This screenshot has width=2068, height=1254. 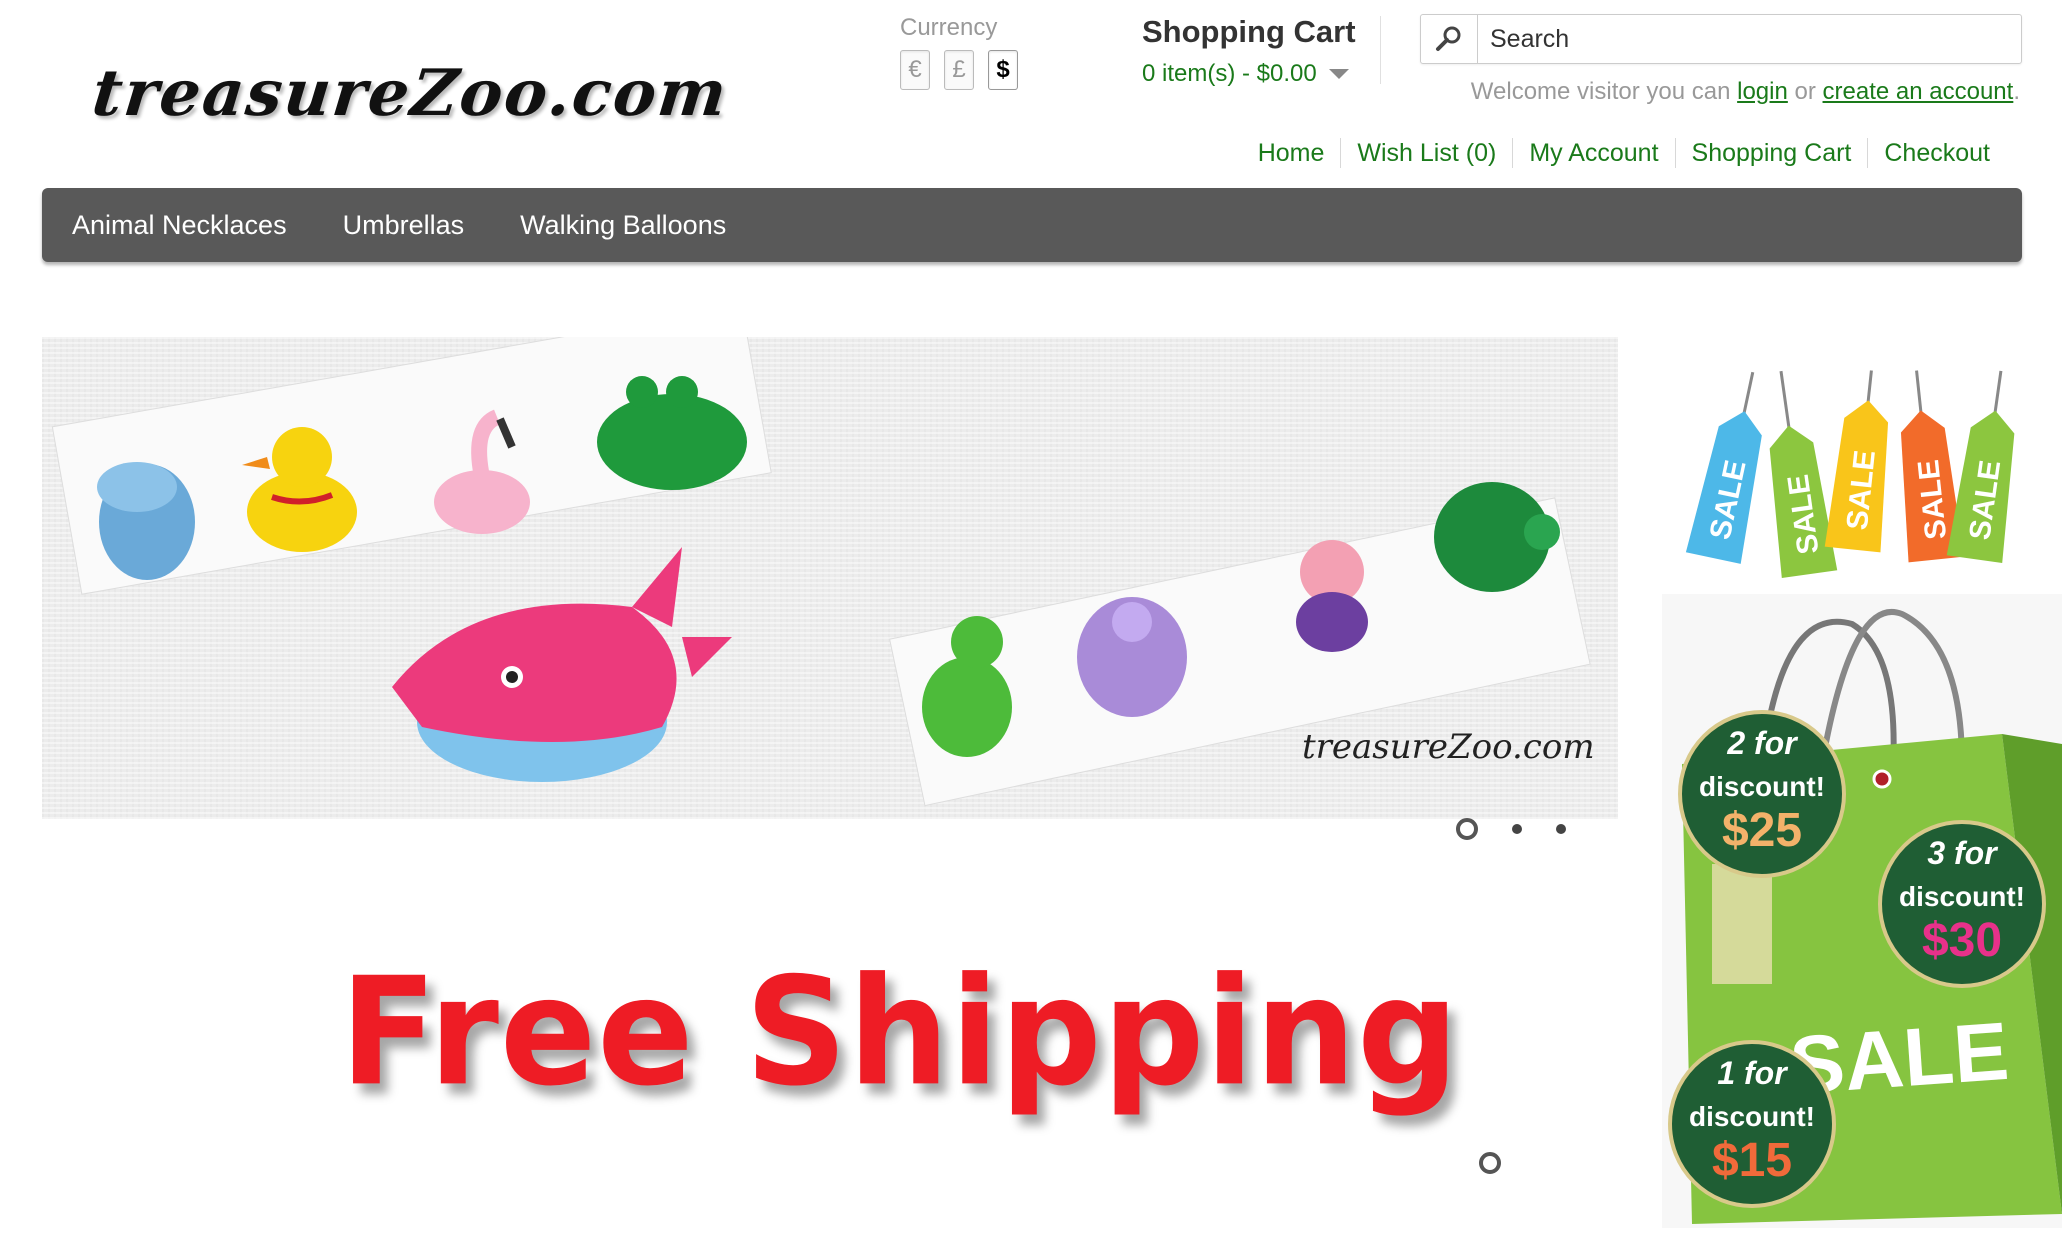 What do you see at coordinates (915, 70) in the screenshot?
I see `currency-euro-button: €` at bounding box center [915, 70].